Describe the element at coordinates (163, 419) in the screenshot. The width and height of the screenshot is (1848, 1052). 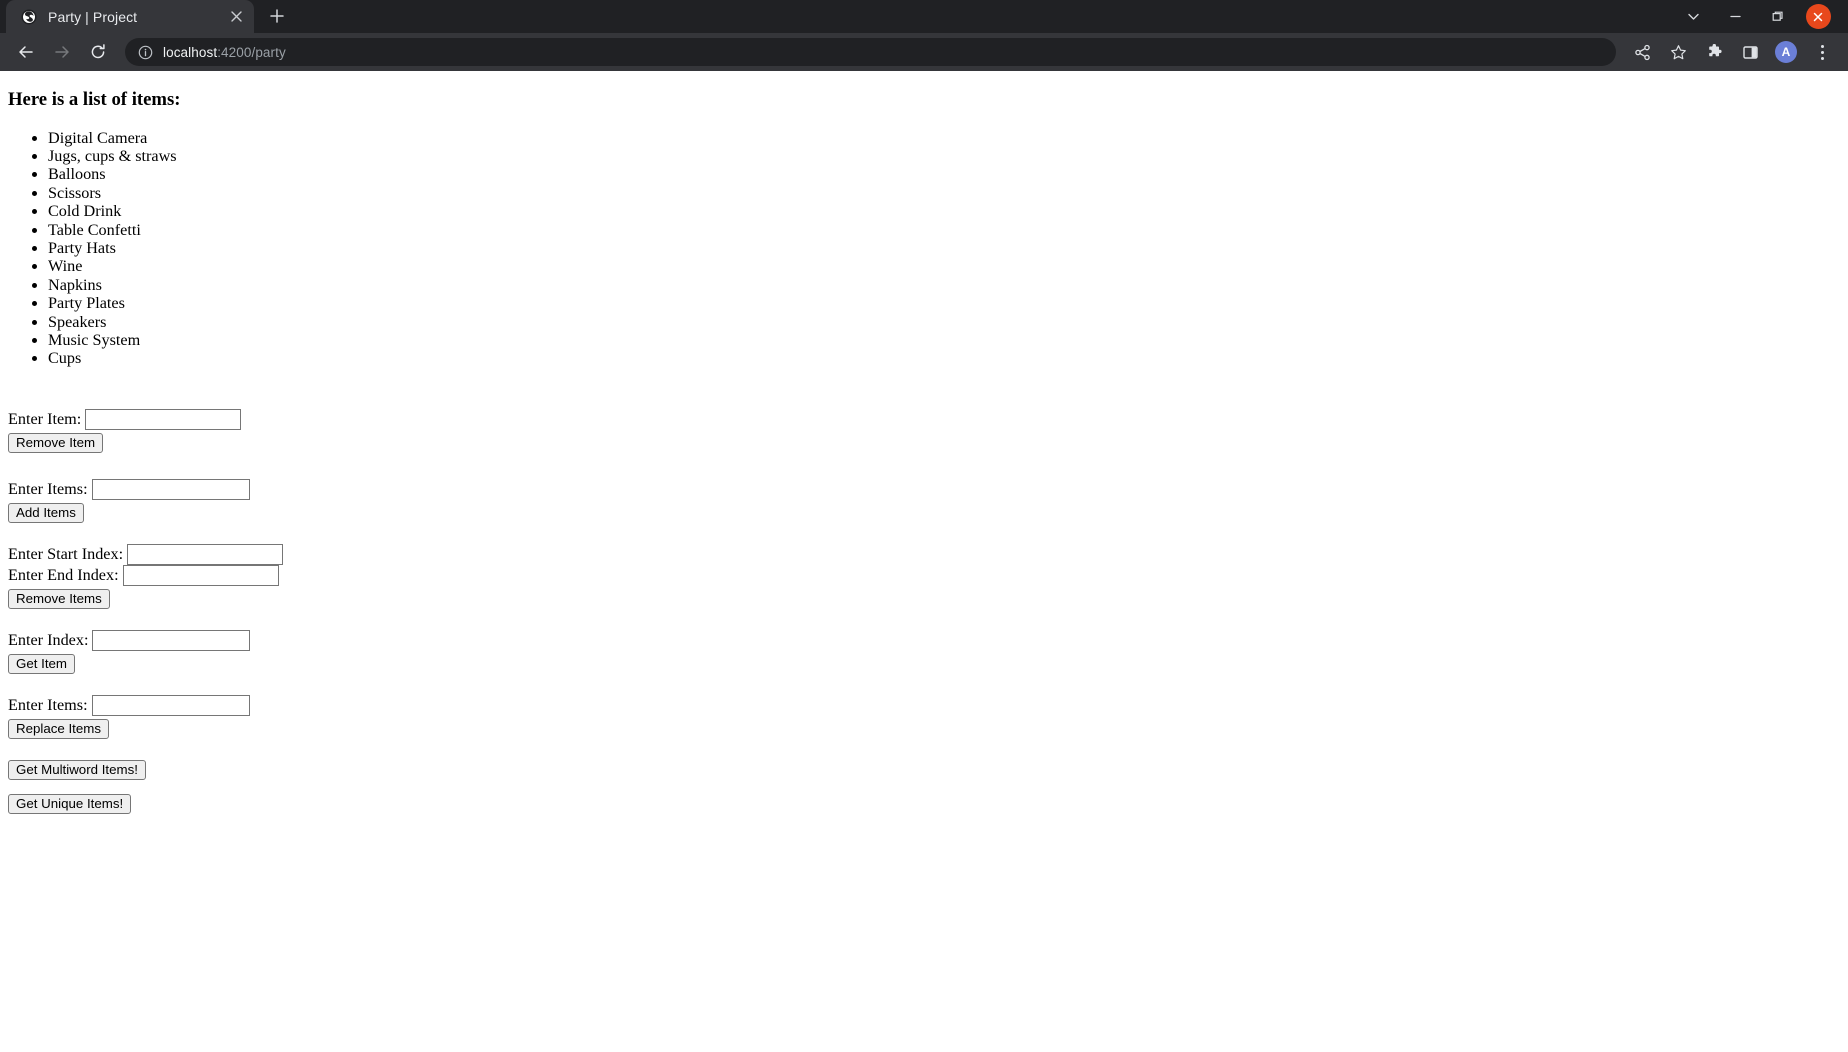
I see `enter-item-input` at that location.